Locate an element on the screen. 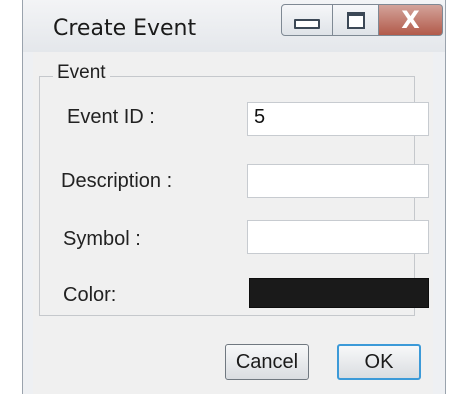 The height and width of the screenshot is (394, 452). maximize-button is located at coordinates (356, 20).